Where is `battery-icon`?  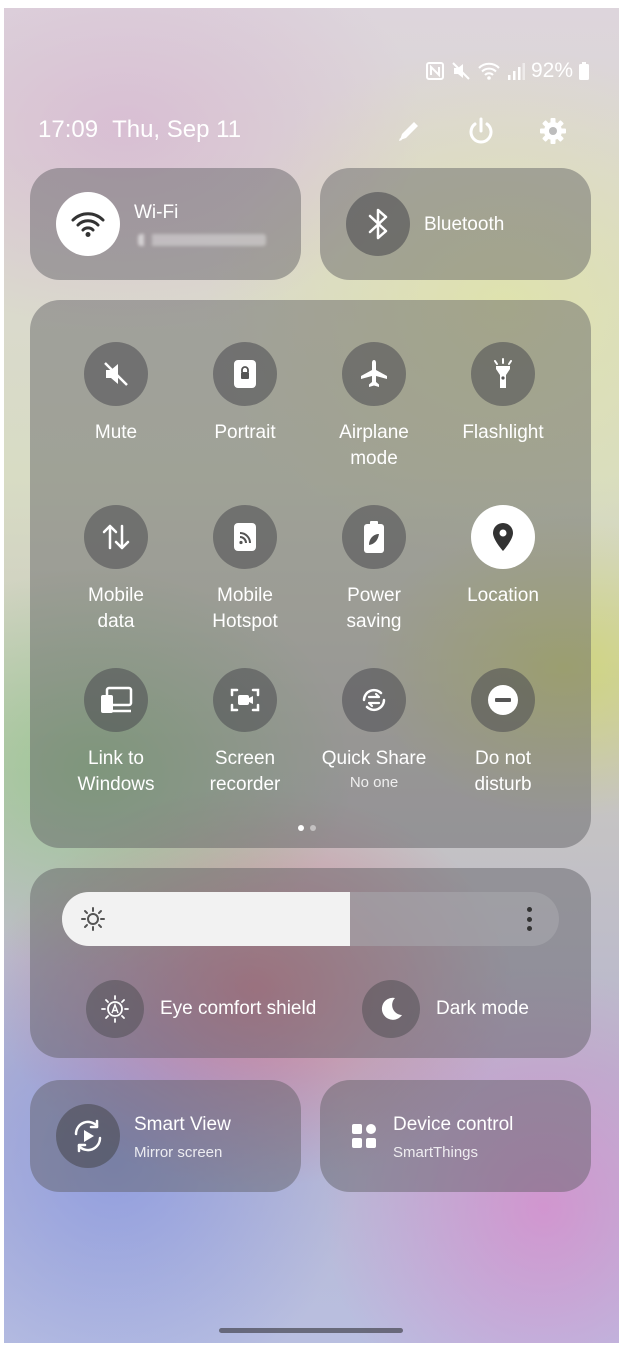 battery-icon is located at coordinates (584, 71).